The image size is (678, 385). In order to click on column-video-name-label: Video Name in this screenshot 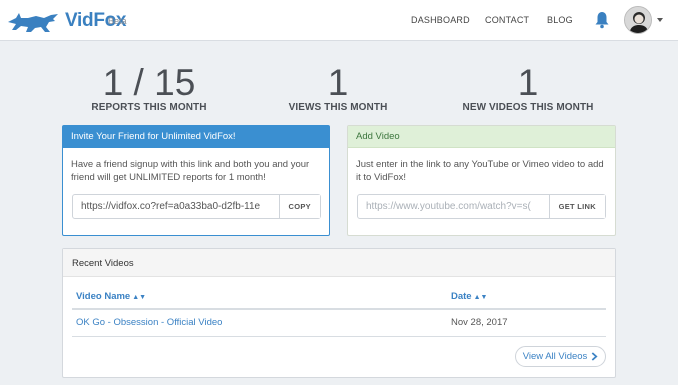, I will do `click(103, 296)`.